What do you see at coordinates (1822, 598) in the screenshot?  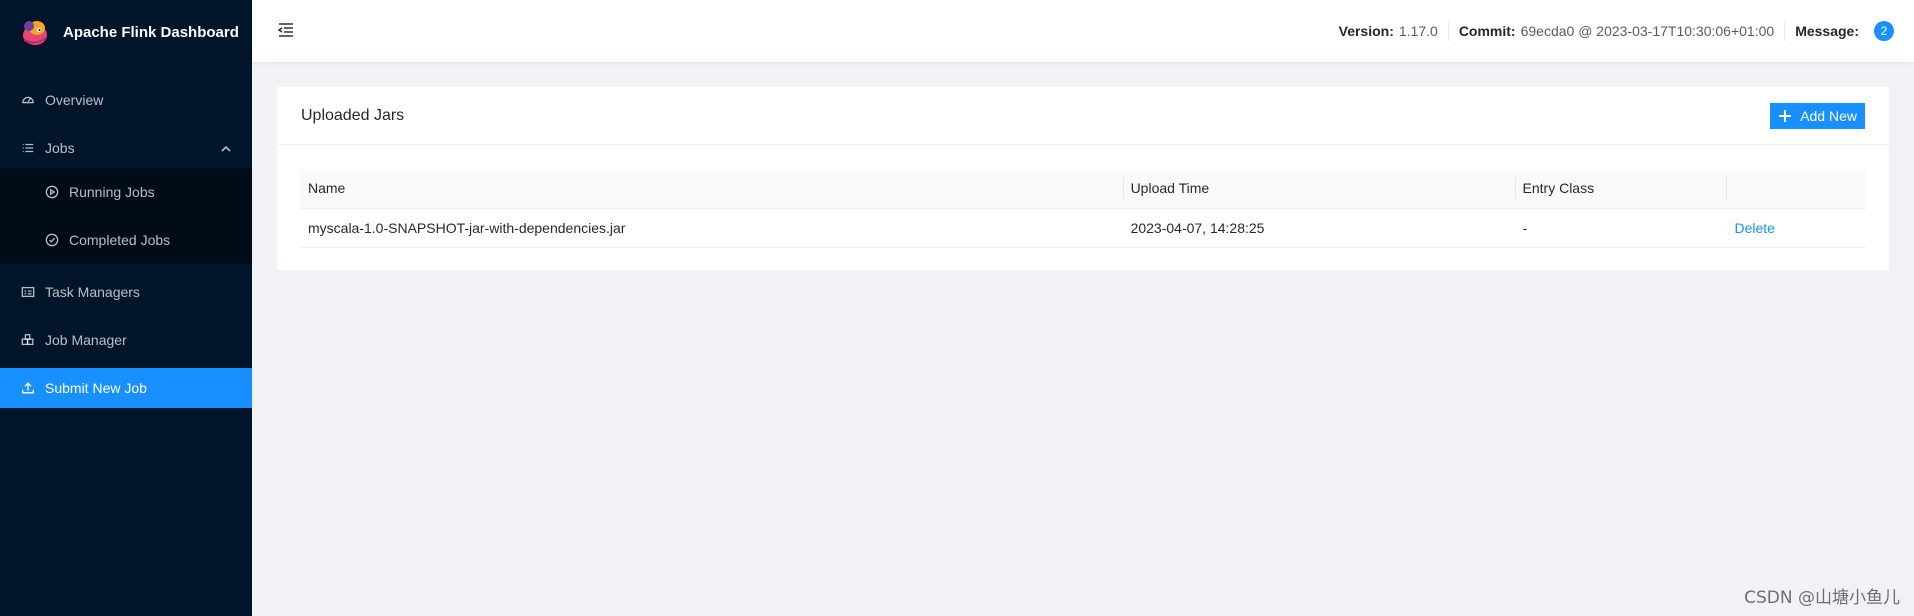 I see `watermark-text: CSDN @山塘小鱼儿` at bounding box center [1822, 598].